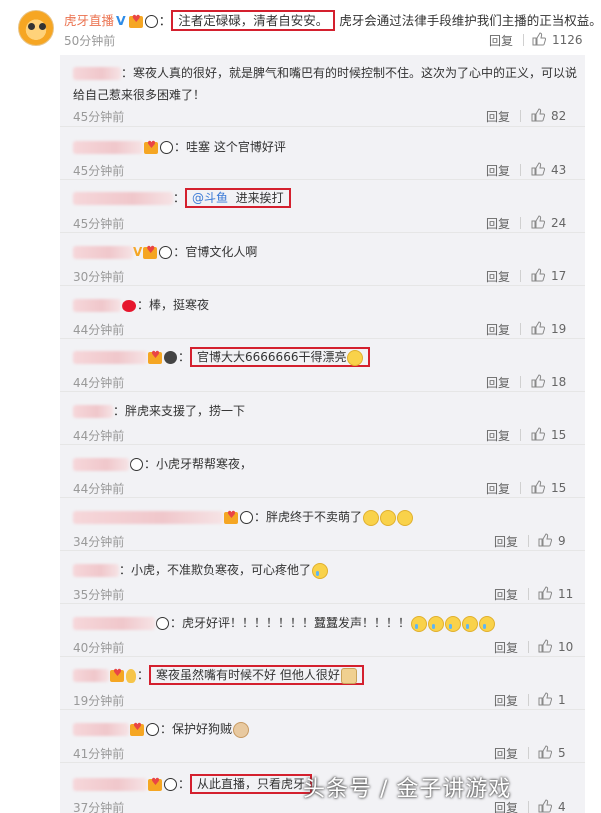 This screenshot has width=601, height=813. I want to click on like-button: 82, so click(548, 115).